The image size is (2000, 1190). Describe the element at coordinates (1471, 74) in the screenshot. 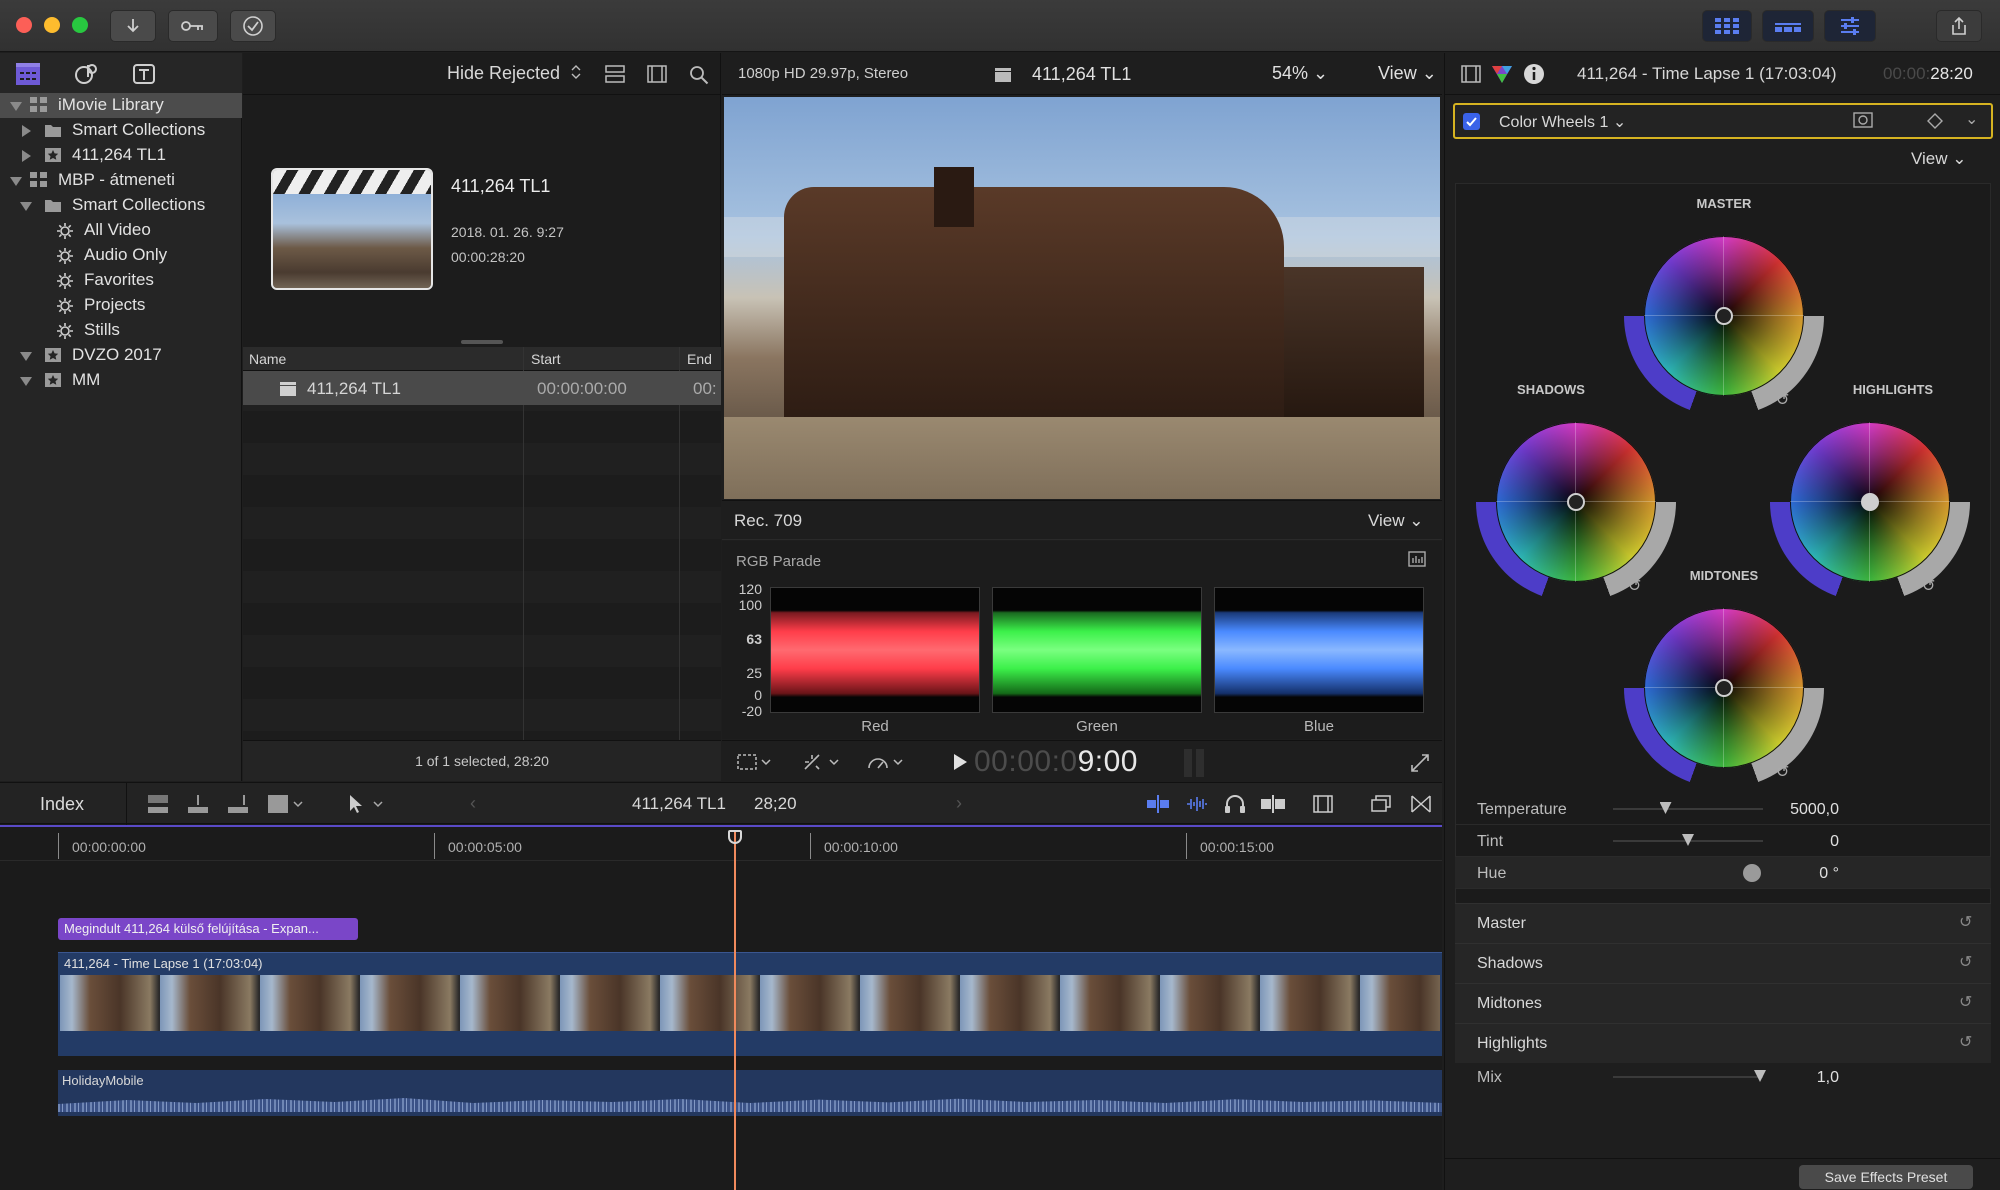

I see `video-inspector-icon` at that location.